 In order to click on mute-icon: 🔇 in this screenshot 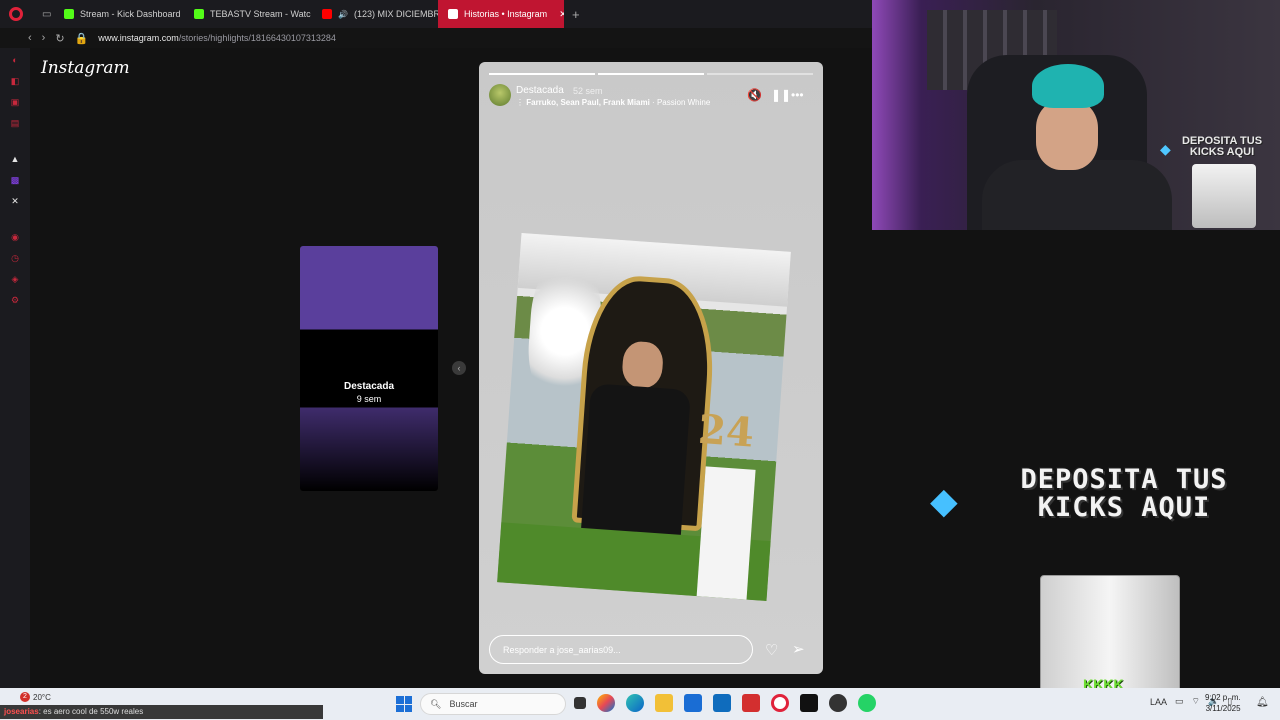, I will do `click(754, 95)`.